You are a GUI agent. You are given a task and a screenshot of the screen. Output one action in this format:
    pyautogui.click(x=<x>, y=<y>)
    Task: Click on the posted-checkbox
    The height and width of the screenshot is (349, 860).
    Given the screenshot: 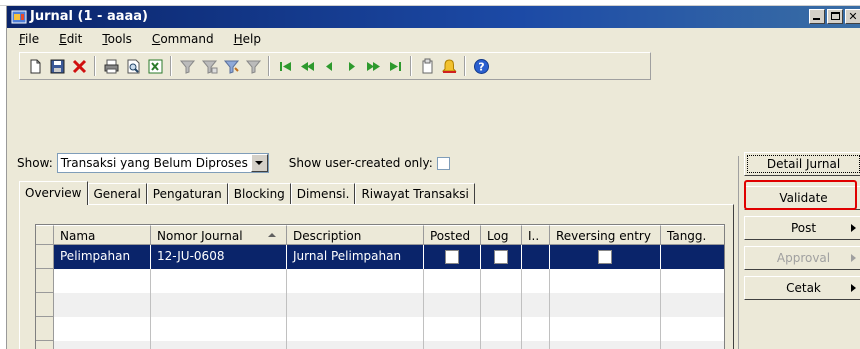 What is the action you would take?
    pyautogui.click(x=452, y=257)
    